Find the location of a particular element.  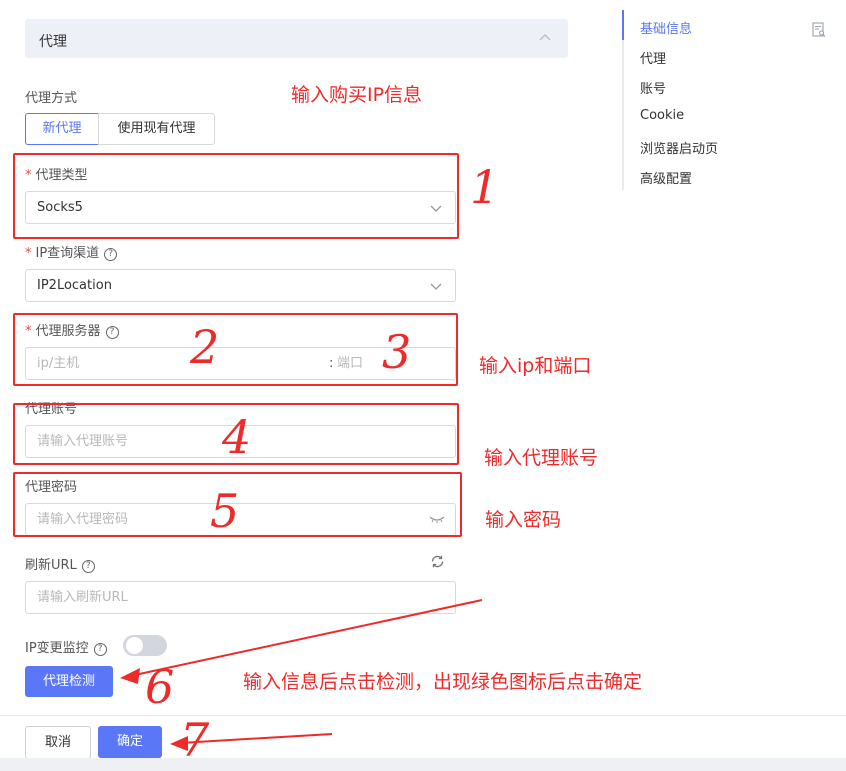

arrow-to-check-button is located at coordinates (306, 638).